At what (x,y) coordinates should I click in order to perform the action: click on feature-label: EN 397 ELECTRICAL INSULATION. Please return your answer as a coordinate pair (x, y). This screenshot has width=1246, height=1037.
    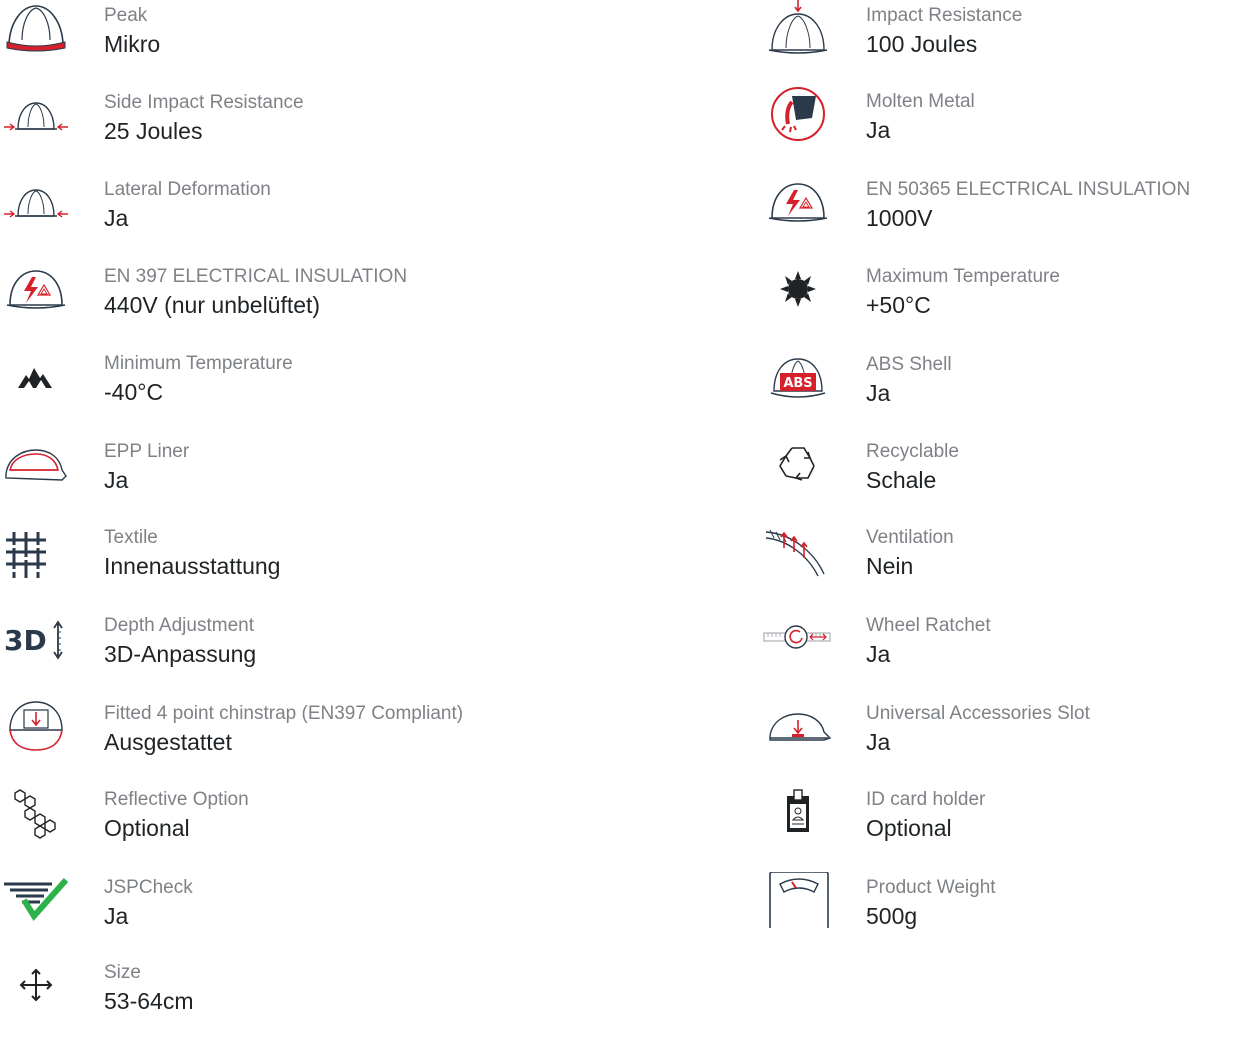
    Looking at the image, I should click on (256, 276).